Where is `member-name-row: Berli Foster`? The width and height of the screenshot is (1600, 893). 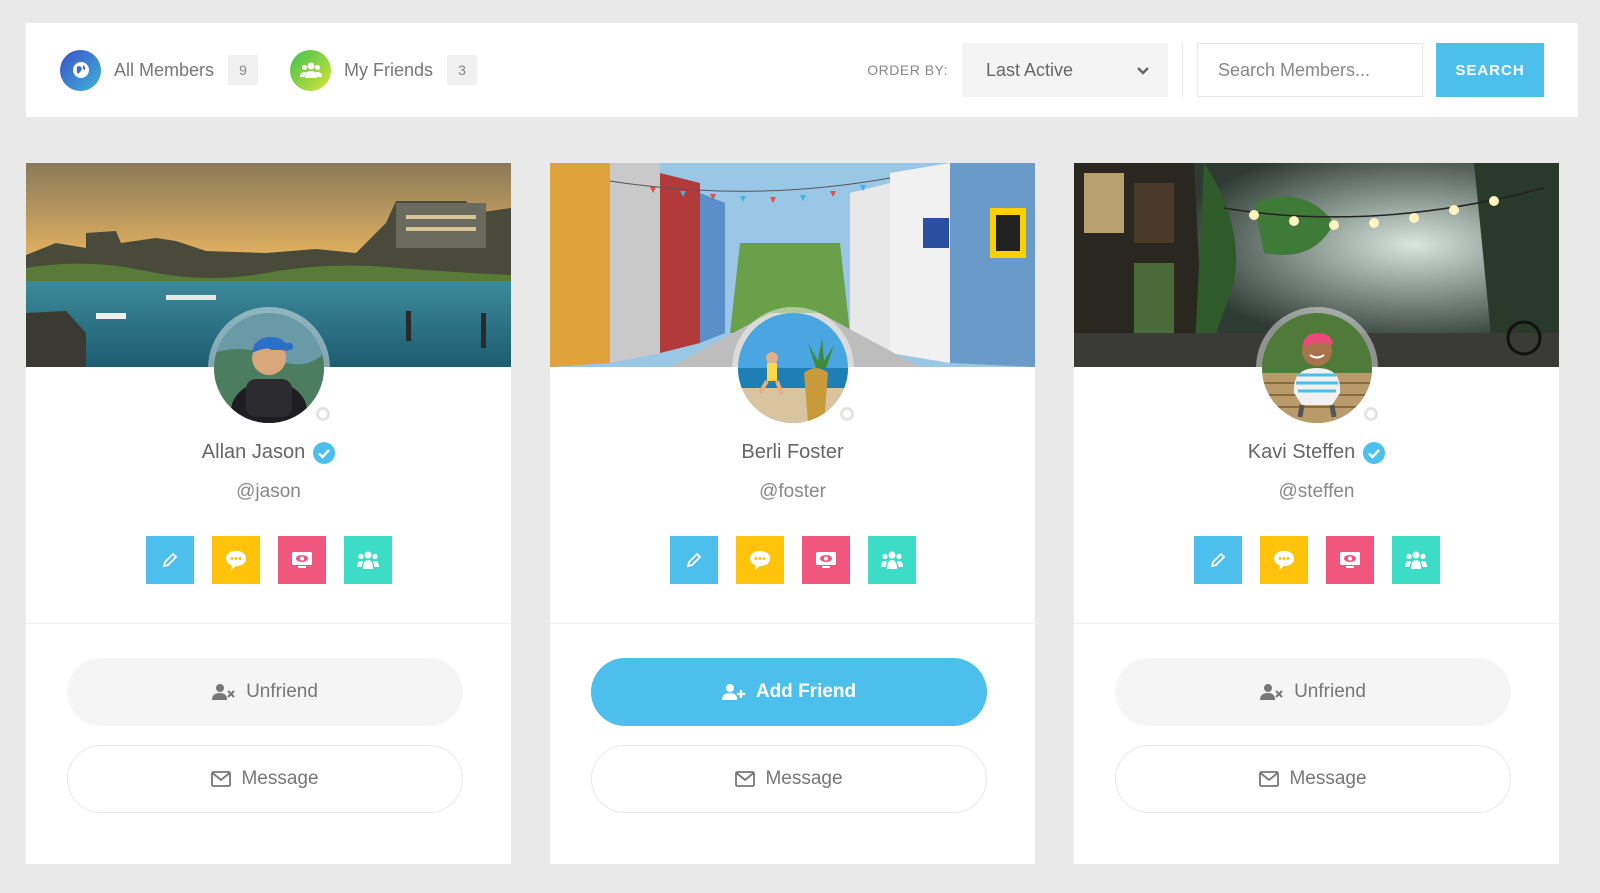 member-name-row: Berli Foster is located at coordinates (792, 452).